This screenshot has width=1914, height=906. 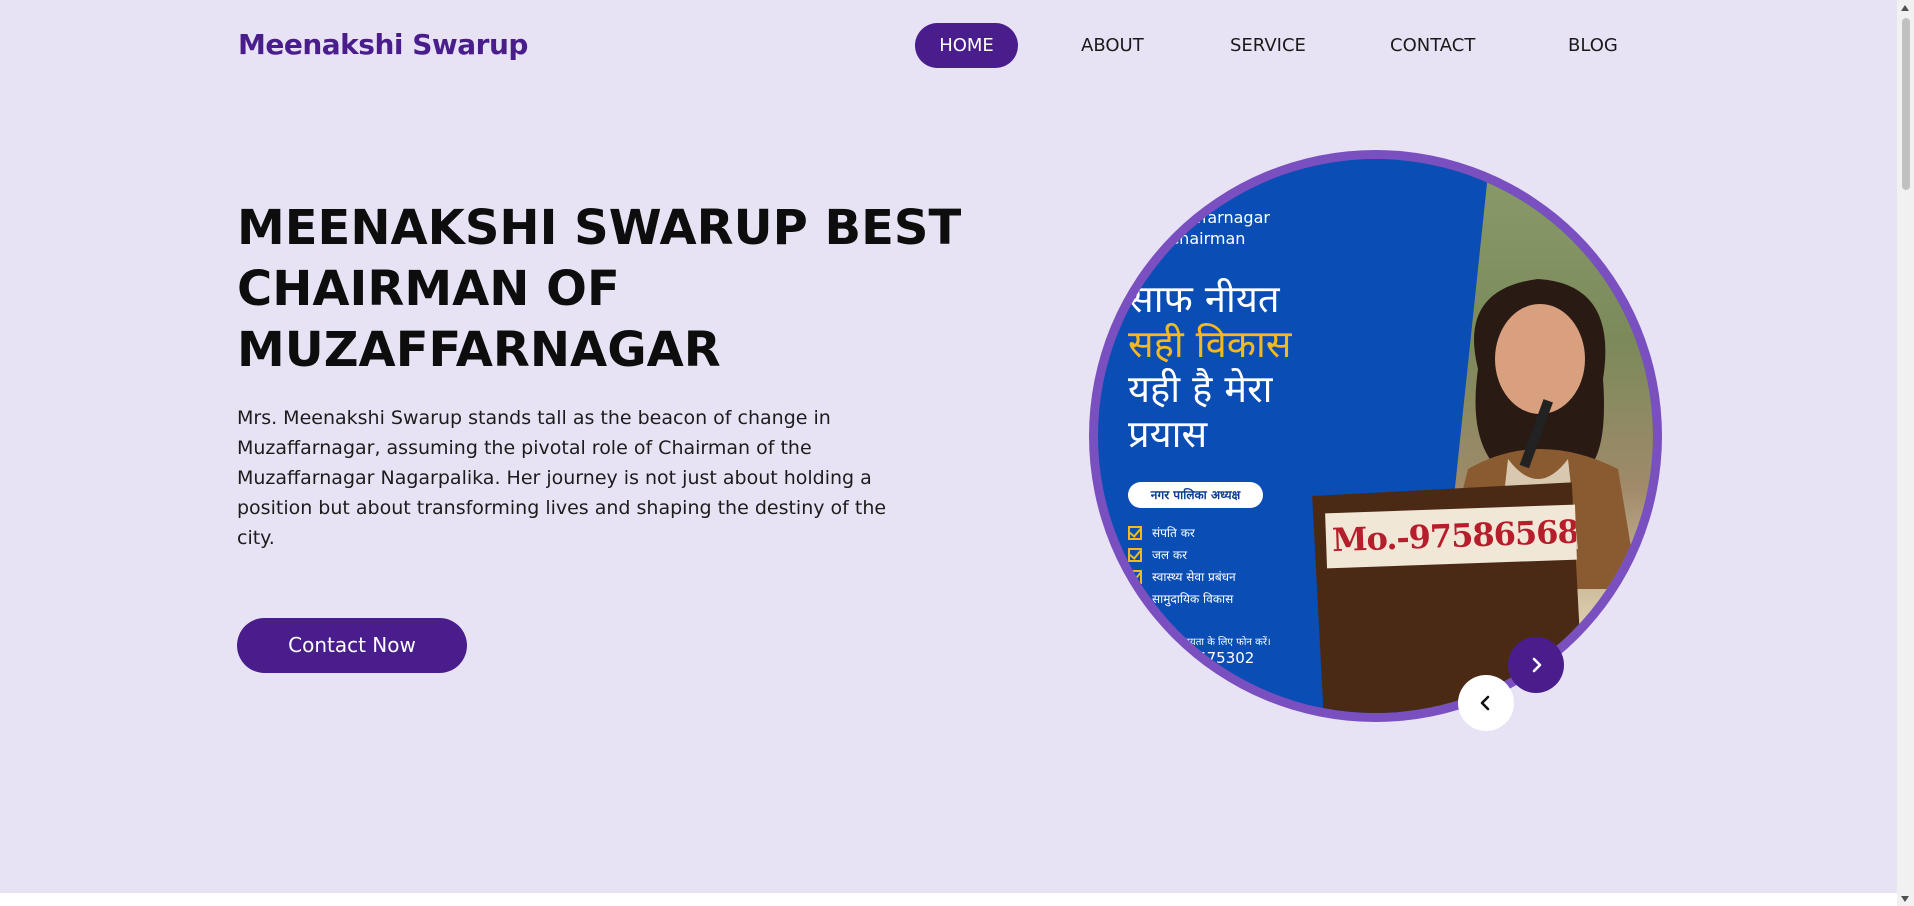 I want to click on chevron-right-icon, so click(x=1537, y=665).